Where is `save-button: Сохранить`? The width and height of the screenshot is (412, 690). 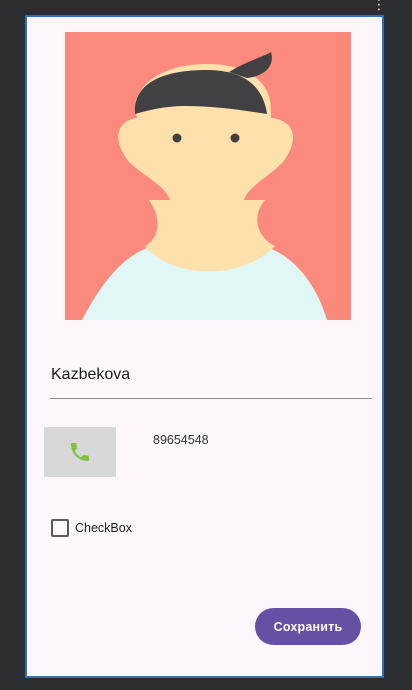 save-button: Сохранить is located at coordinates (308, 626).